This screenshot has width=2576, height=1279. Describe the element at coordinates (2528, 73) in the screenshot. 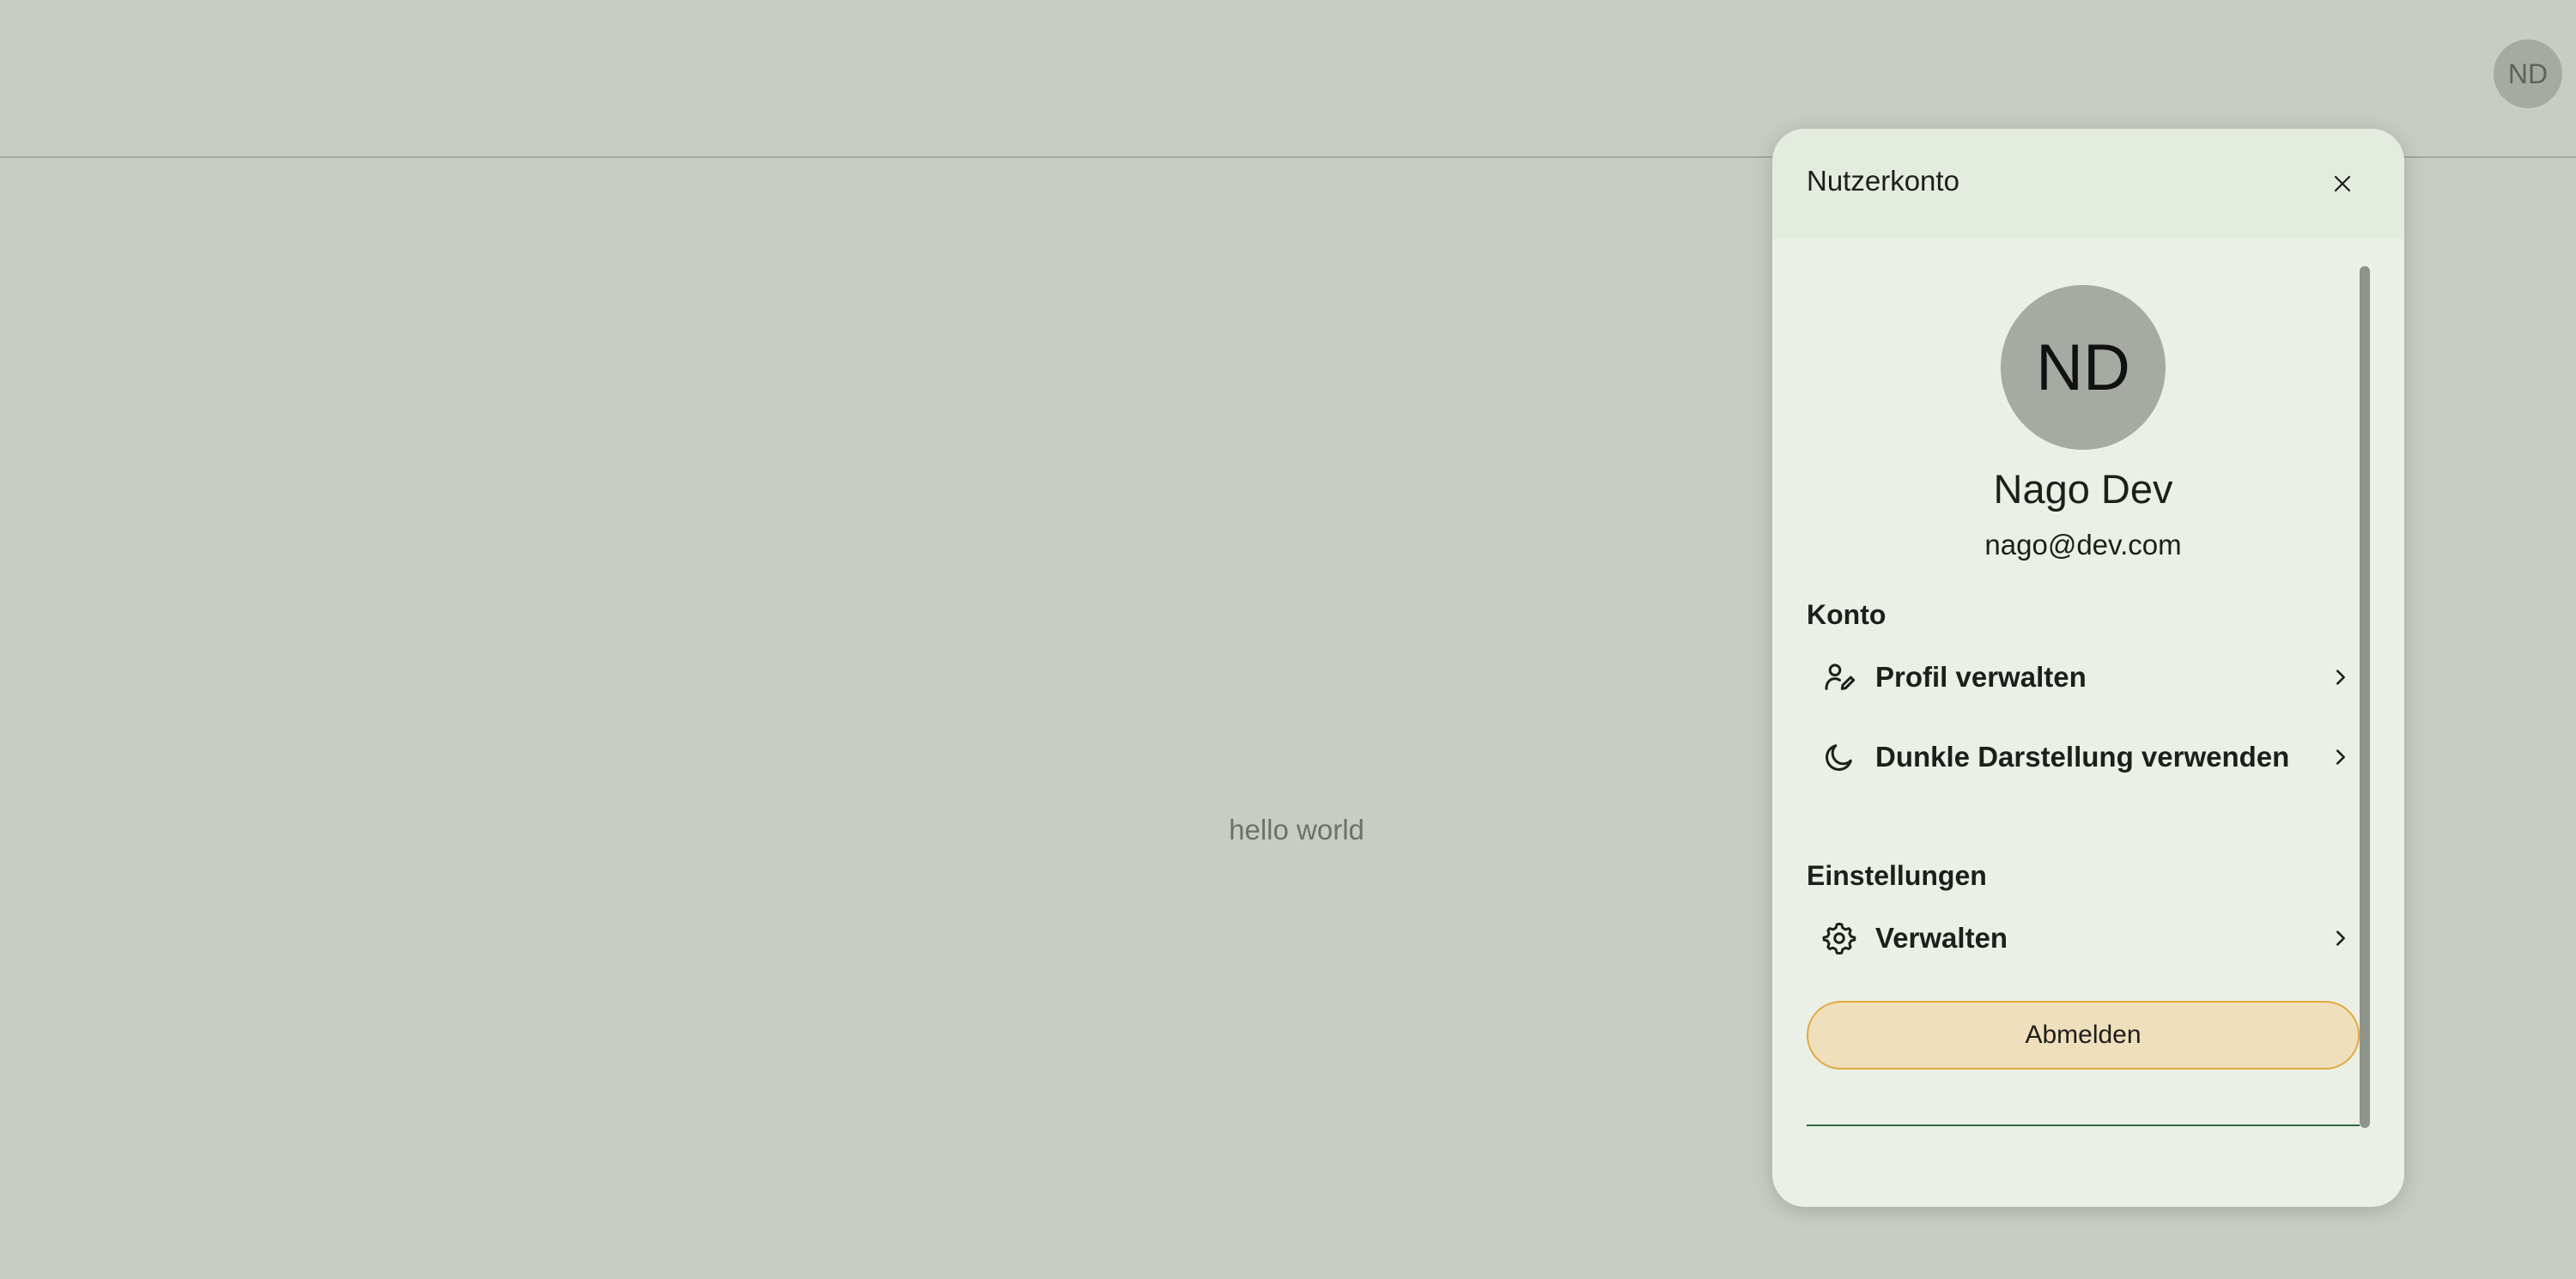

I see `user-avatar-button: ND` at that location.